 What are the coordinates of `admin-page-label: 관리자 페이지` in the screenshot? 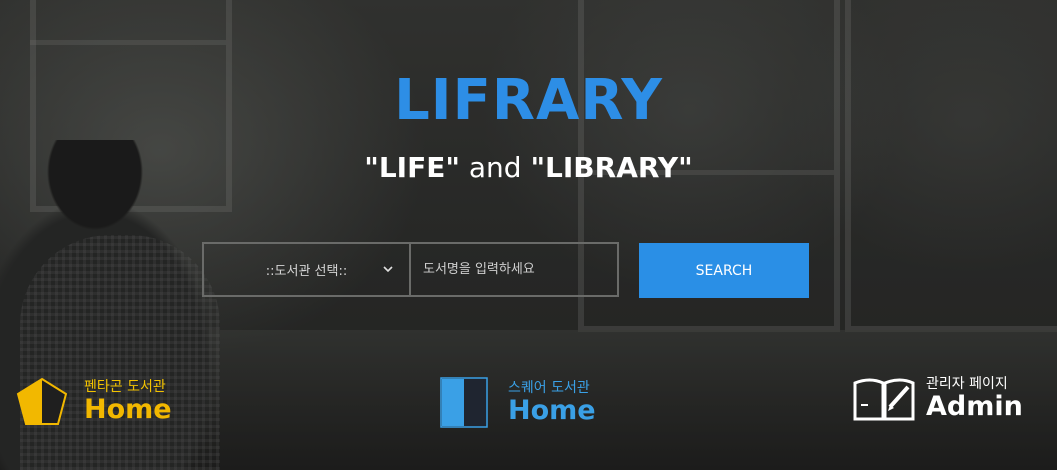 It's located at (967, 384).